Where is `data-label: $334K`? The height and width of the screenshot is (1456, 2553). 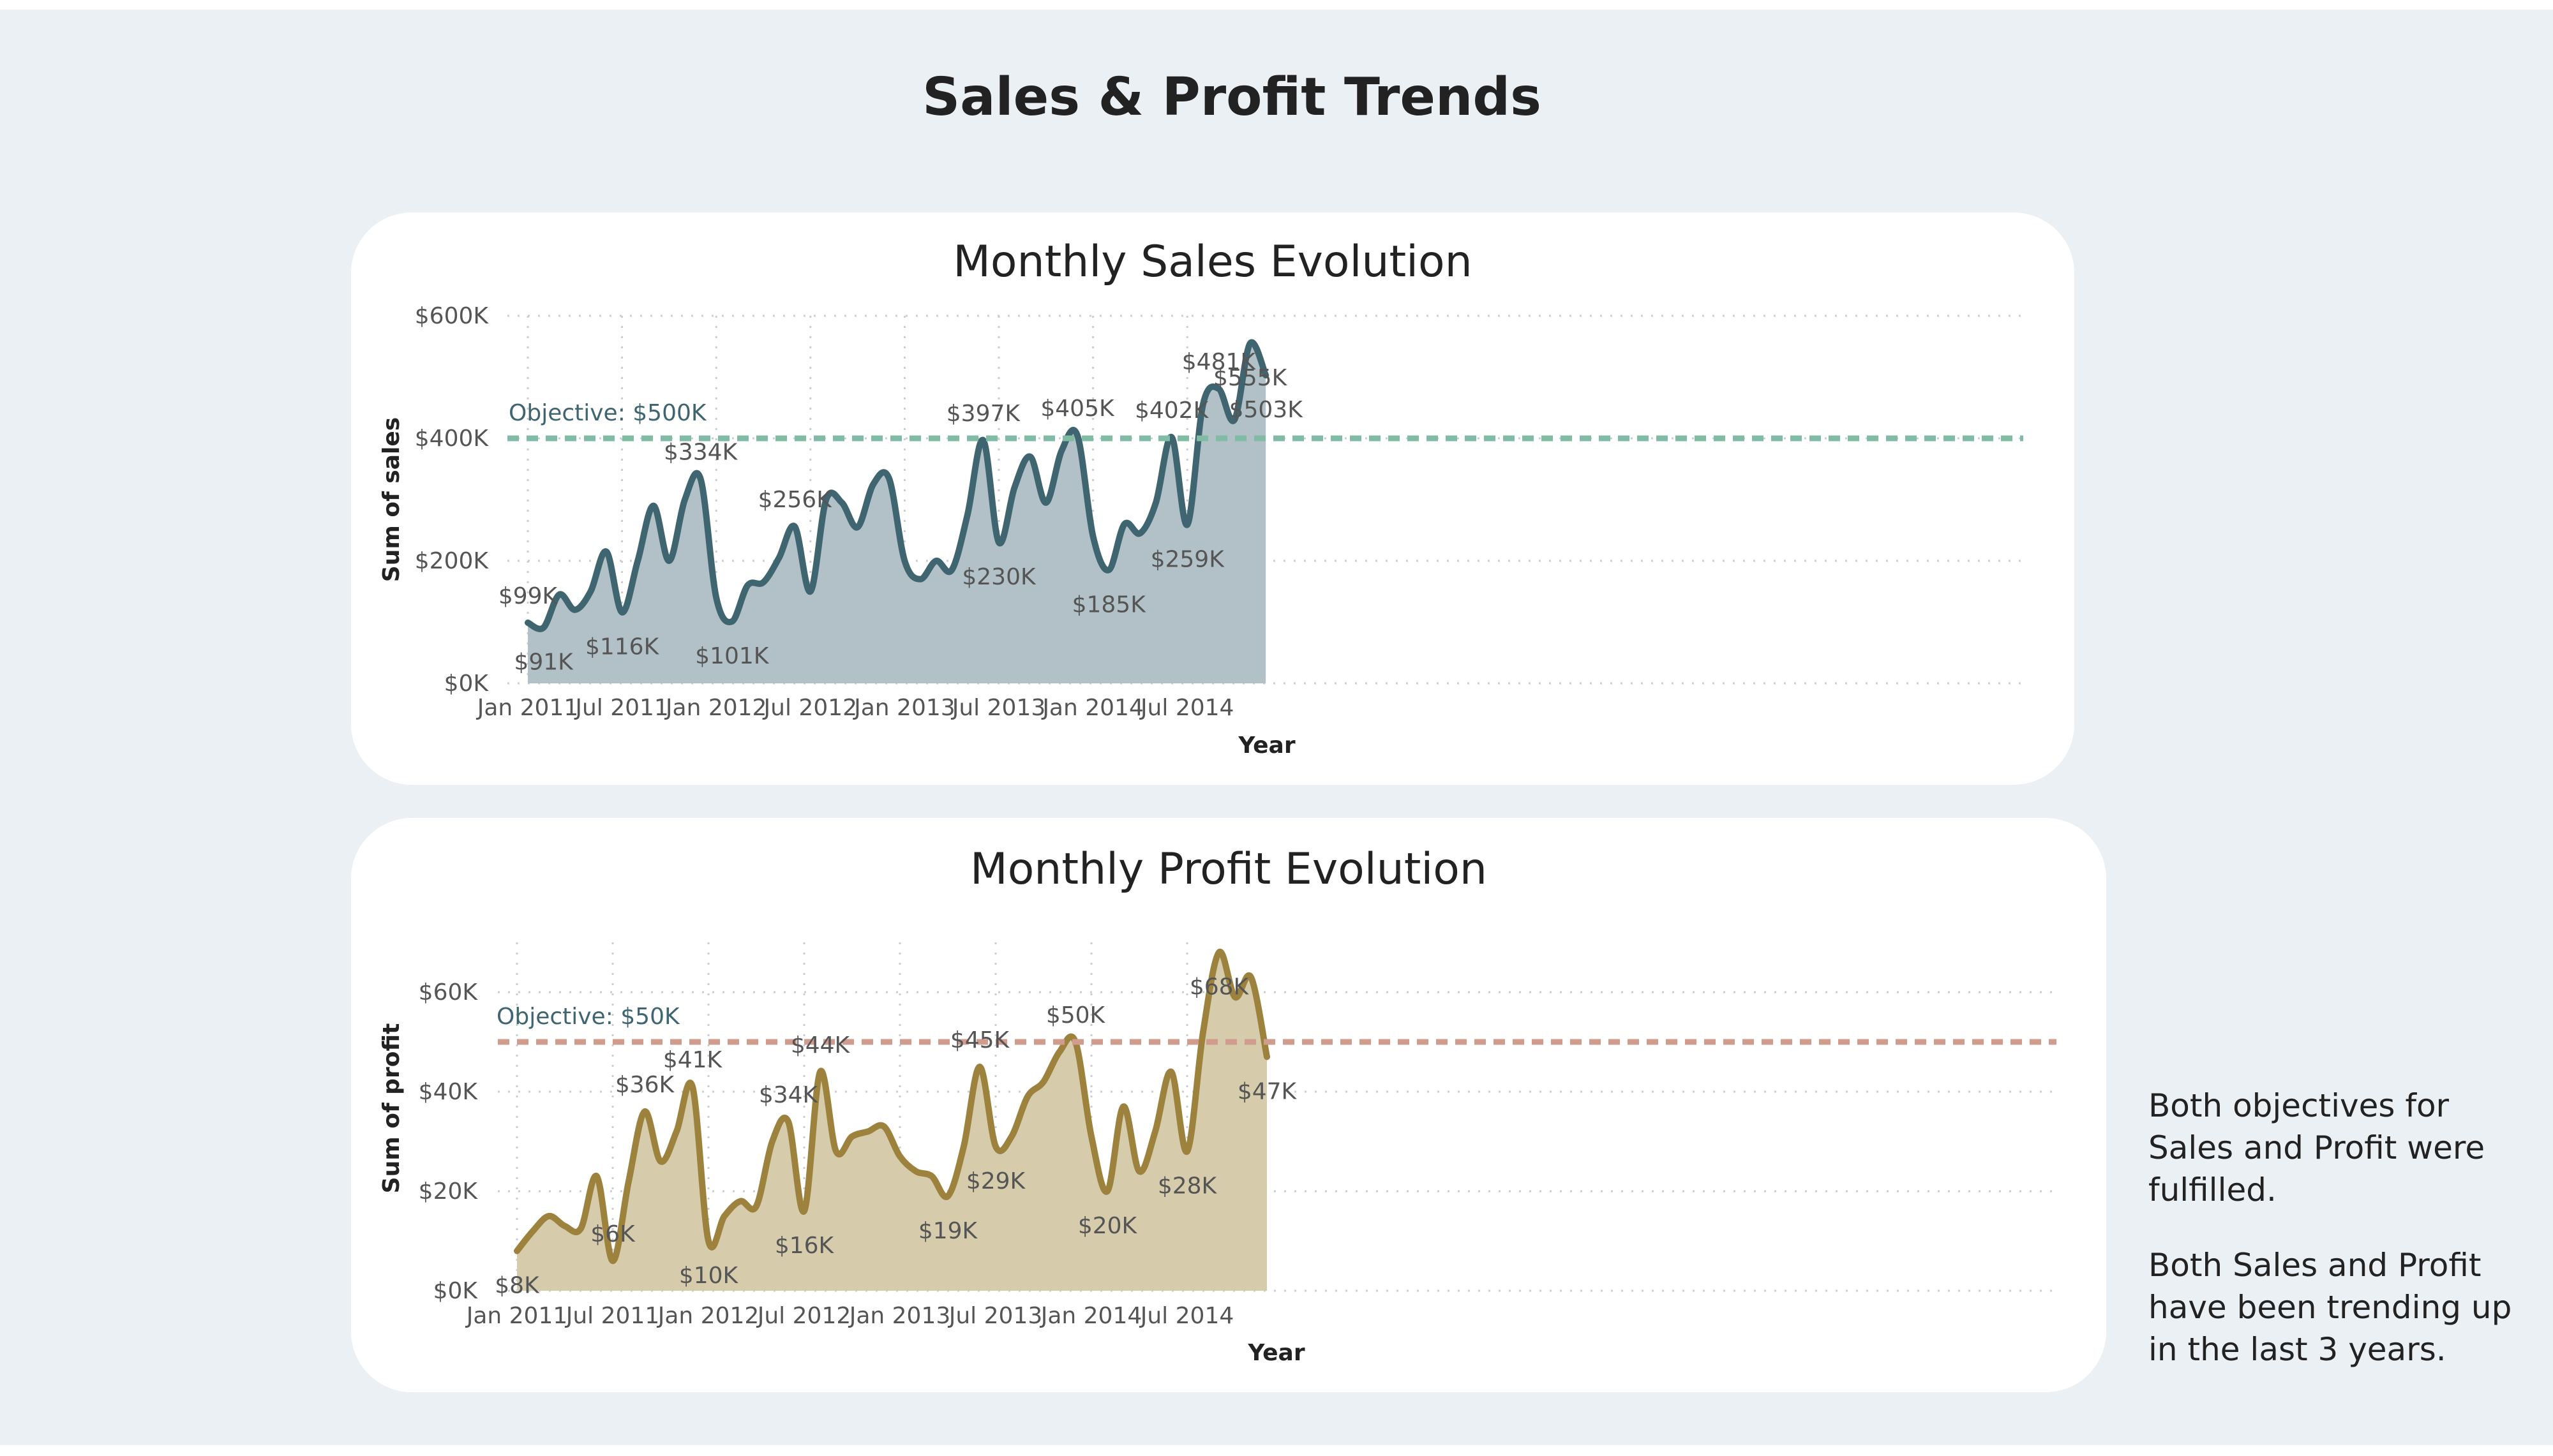
data-label: $334K is located at coordinates (701, 452).